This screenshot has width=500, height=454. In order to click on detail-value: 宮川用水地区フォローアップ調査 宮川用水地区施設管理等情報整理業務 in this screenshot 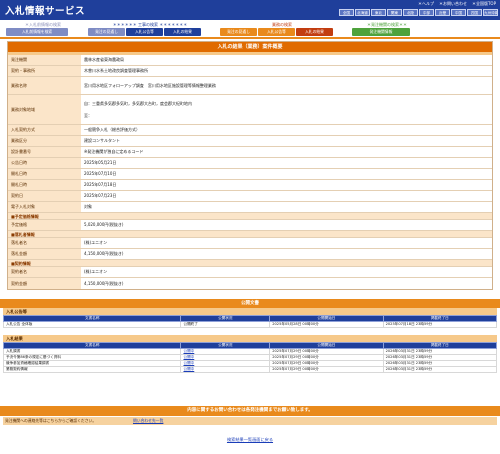, I will do `click(286, 85)`.